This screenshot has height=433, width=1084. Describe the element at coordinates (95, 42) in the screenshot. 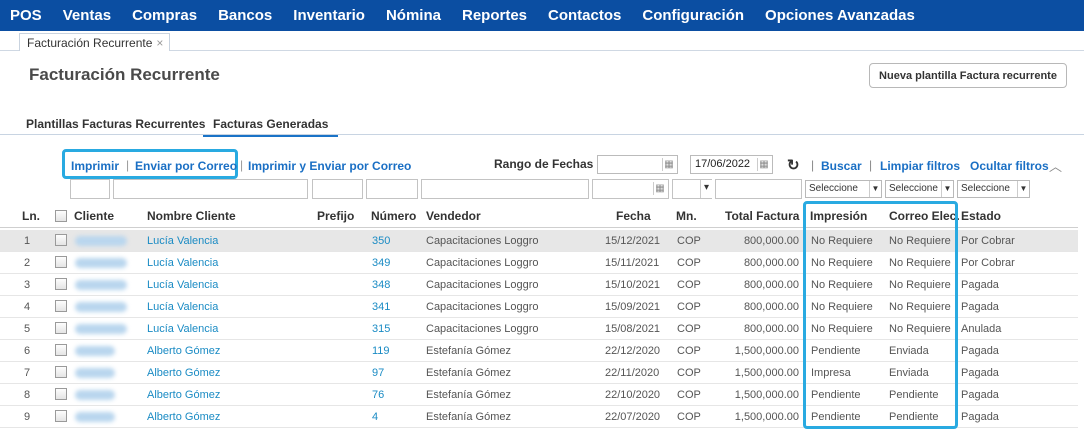

I see `document-tab: Facturación Recurrente ×` at that location.